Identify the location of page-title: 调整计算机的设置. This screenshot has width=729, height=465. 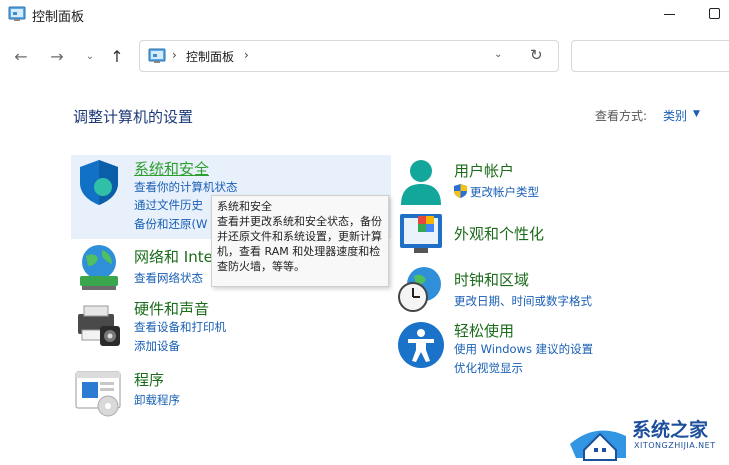
(133, 117).